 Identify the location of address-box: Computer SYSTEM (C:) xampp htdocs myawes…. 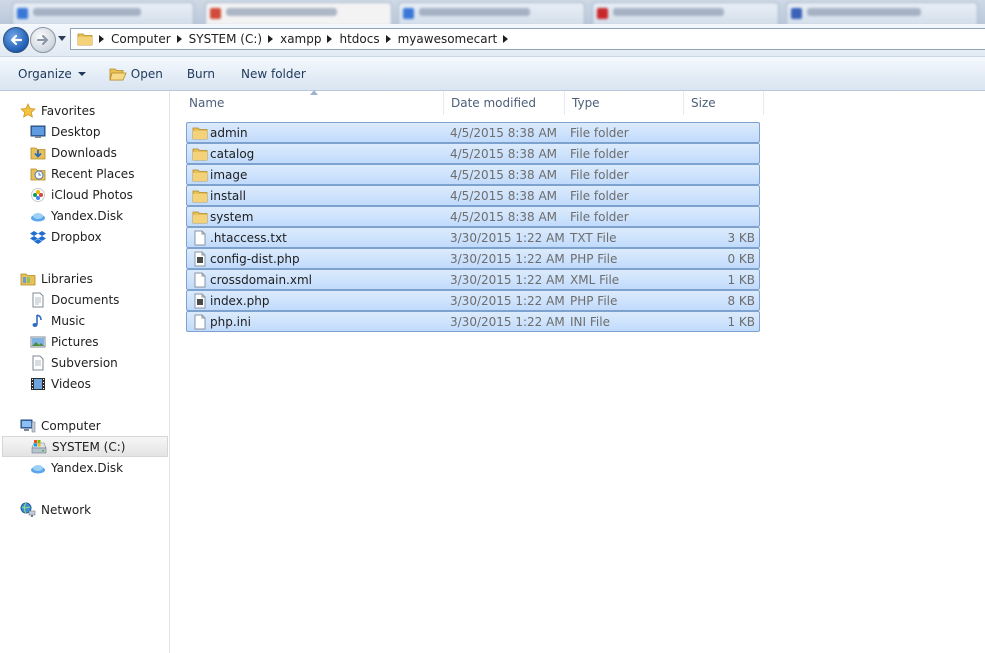
(527, 39).